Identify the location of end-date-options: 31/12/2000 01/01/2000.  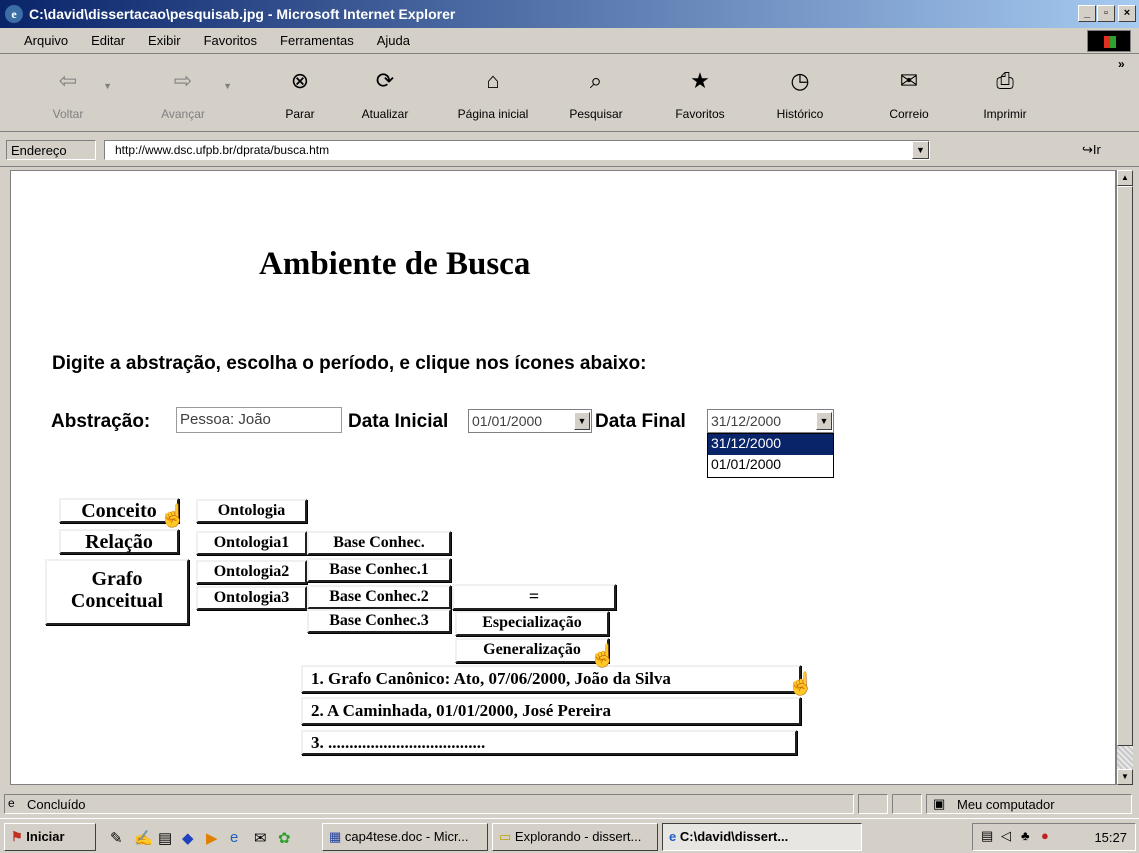
(770, 455).